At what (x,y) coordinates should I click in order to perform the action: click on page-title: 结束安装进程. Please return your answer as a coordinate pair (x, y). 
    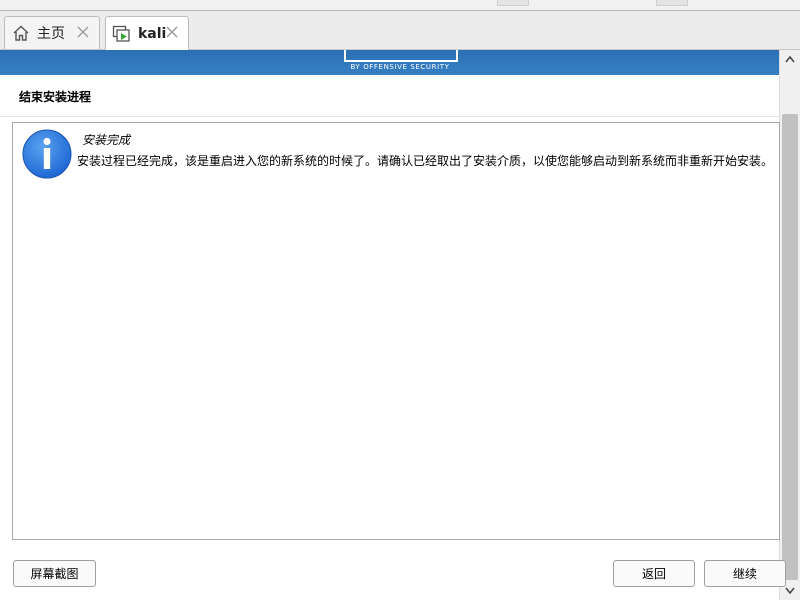
    Looking at the image, I should click on (55, 97).